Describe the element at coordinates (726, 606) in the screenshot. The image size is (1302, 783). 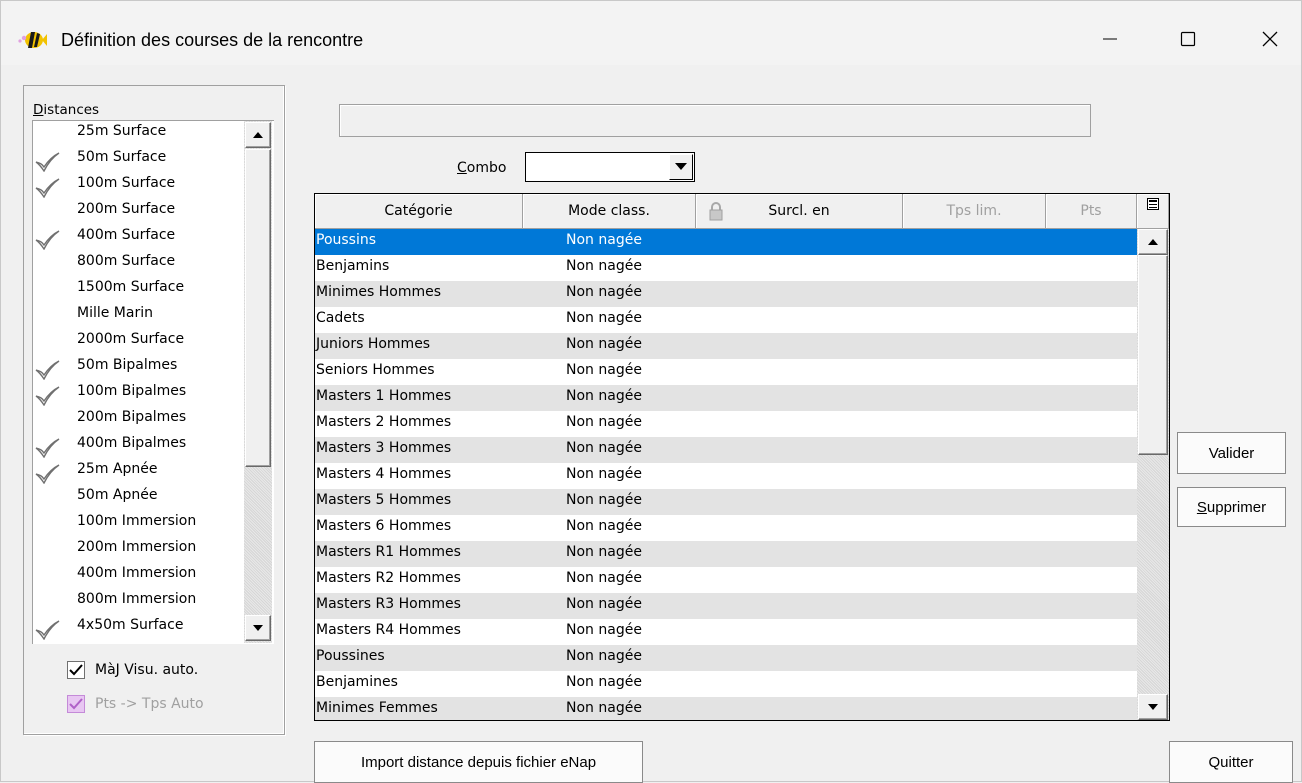
I see `table-row: Masters R3 Hommes Non nagée` at that location.